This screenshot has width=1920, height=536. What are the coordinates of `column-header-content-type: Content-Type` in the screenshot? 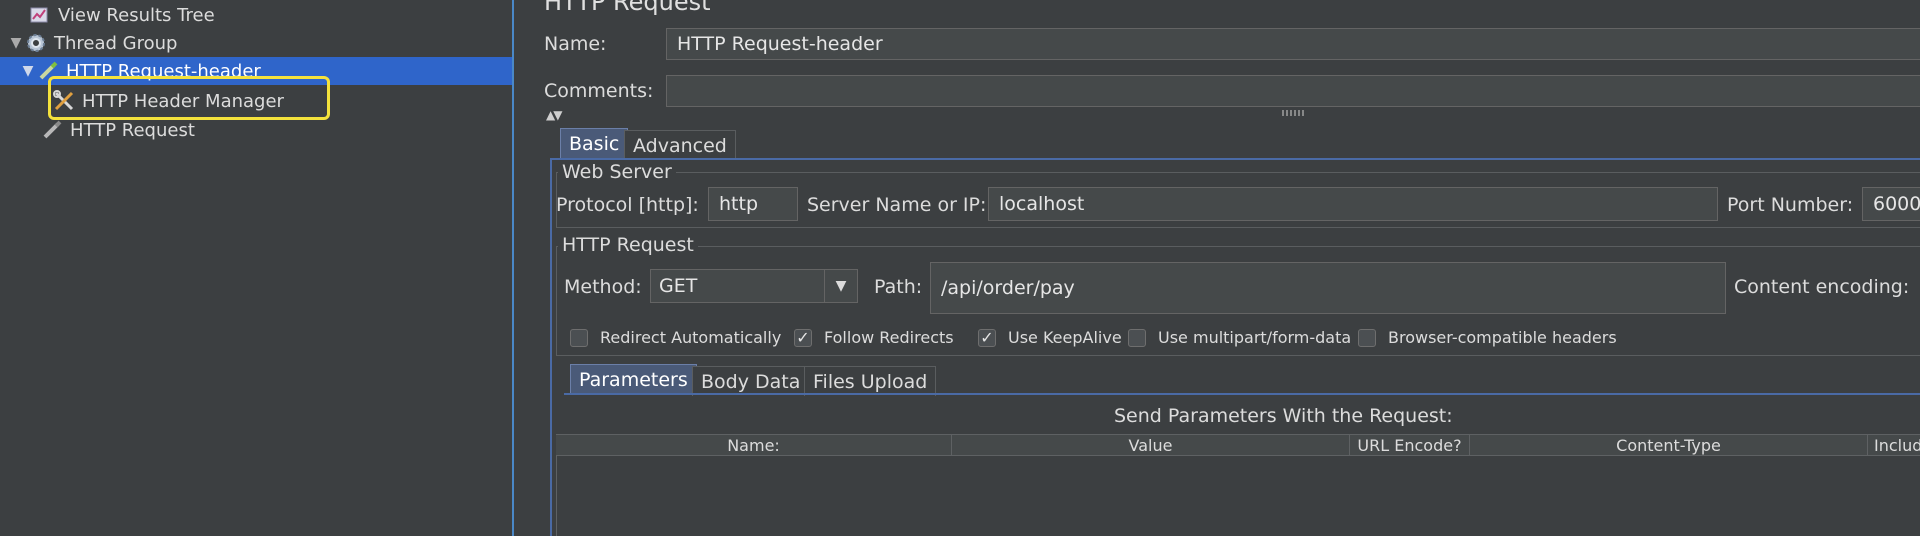 It's located at (1669, 445).